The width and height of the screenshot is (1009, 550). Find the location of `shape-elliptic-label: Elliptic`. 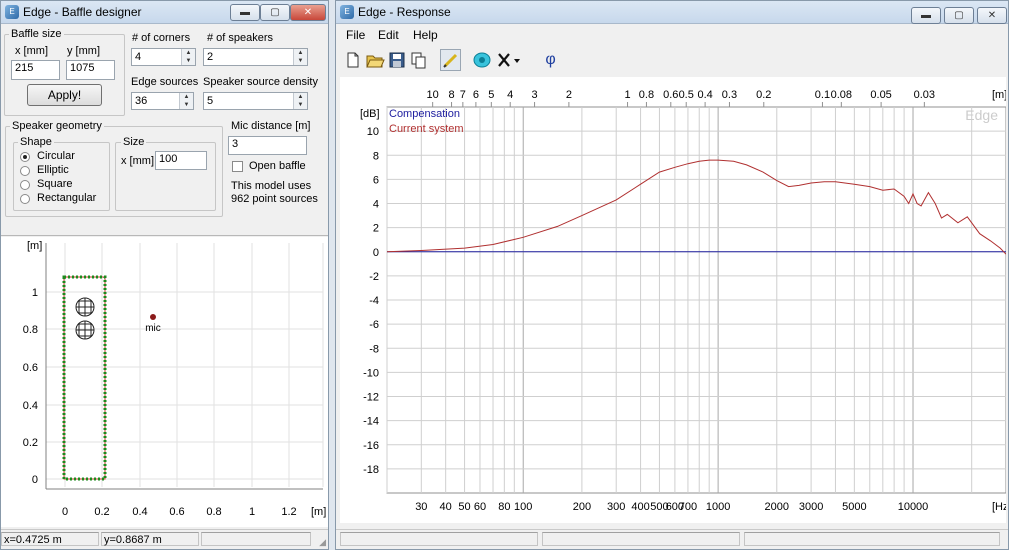

shape-elliptic-label: Elliptic is located at coordinates (53, 170).